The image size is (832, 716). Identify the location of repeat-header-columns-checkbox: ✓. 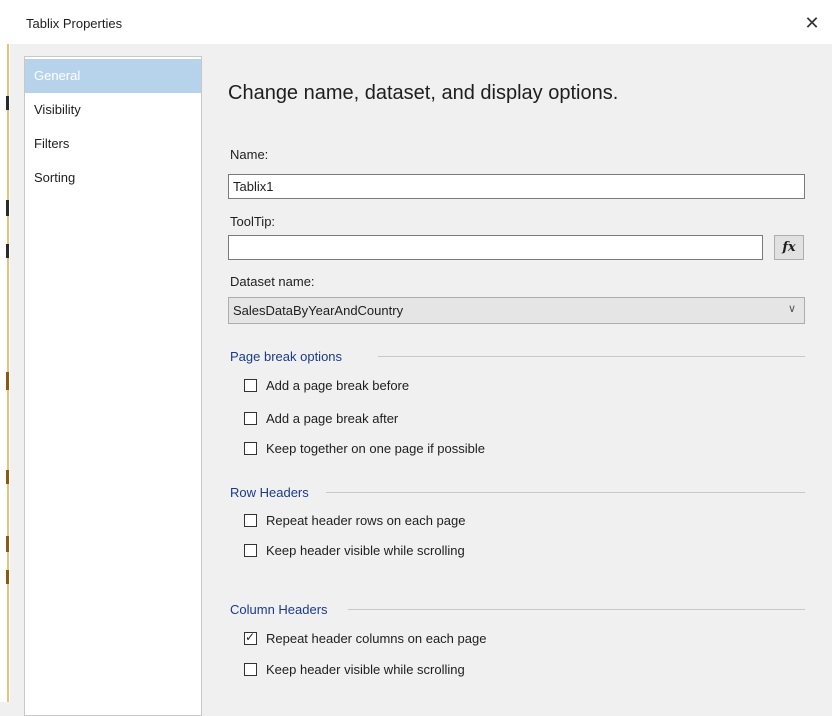
(250, 637).